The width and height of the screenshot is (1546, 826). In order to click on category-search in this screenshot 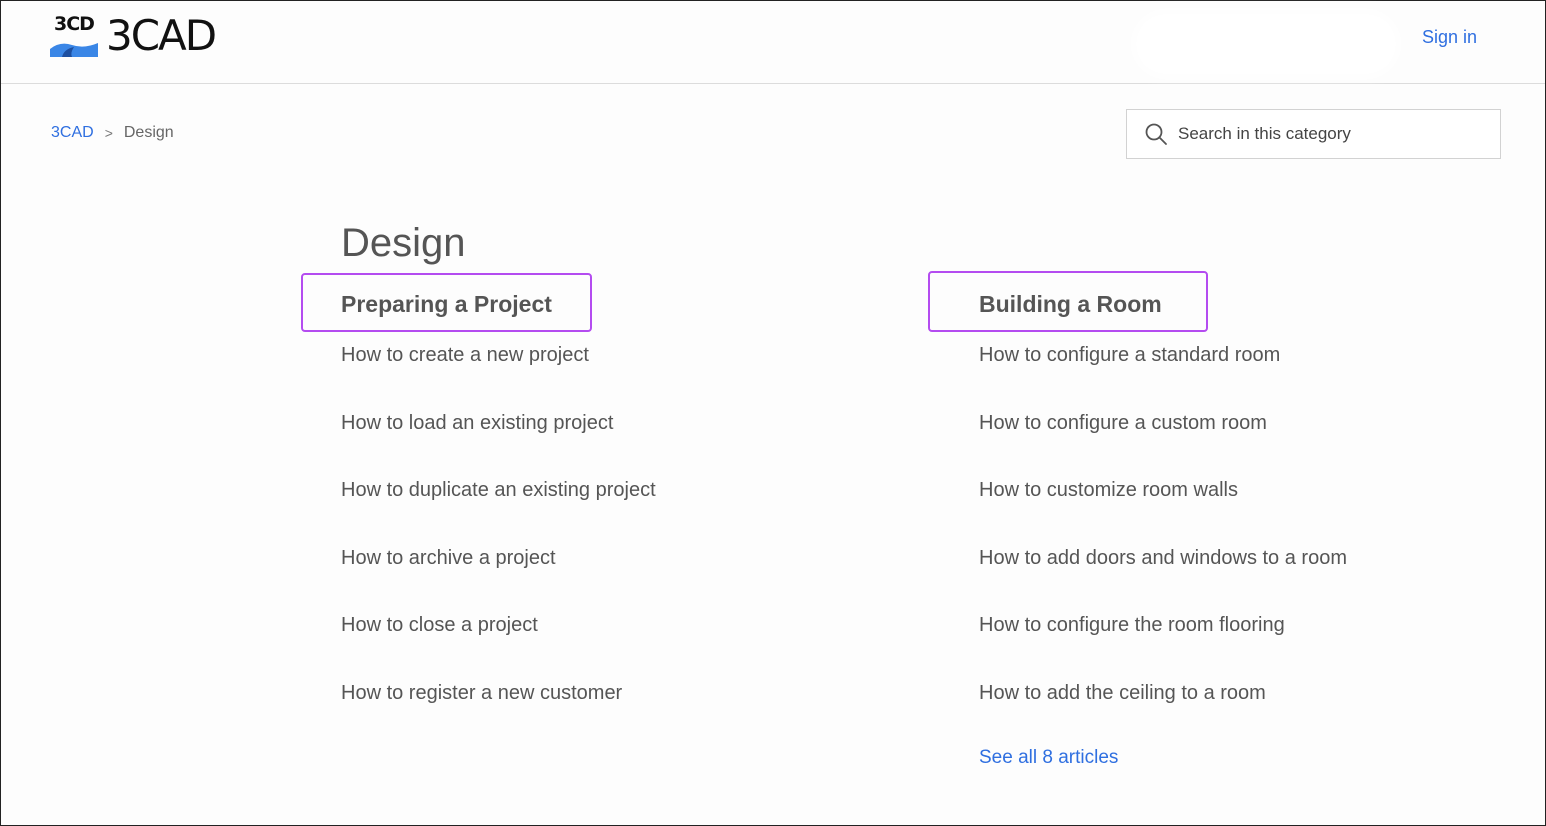, I will do `click(1313, 134)`.